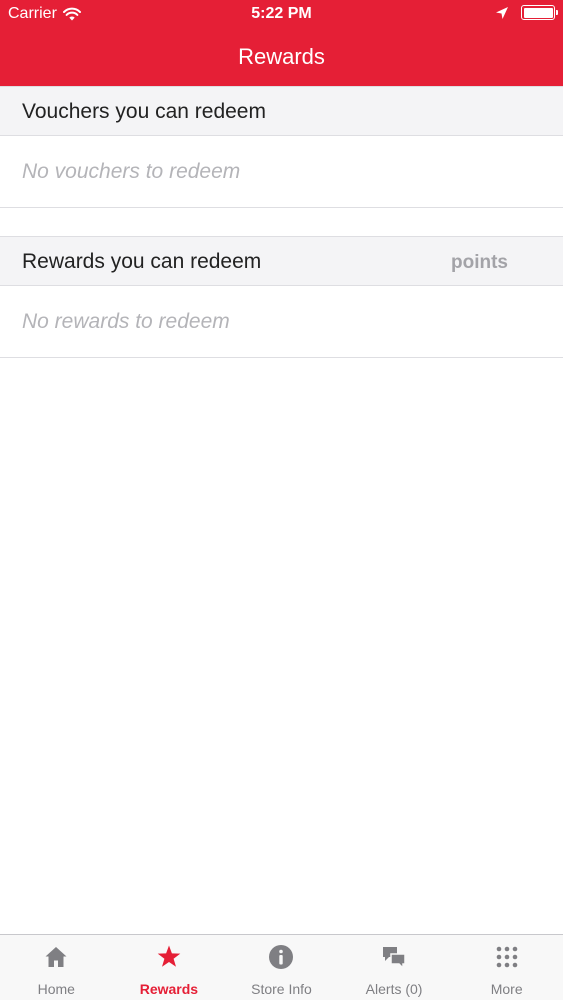 This screenshot has height=1000, width=563. What do you see at coordinates (281, 322) in the screenshot?
I see `rewards-empty-row: No rewards to redeem` at bounding box center [281, 322].